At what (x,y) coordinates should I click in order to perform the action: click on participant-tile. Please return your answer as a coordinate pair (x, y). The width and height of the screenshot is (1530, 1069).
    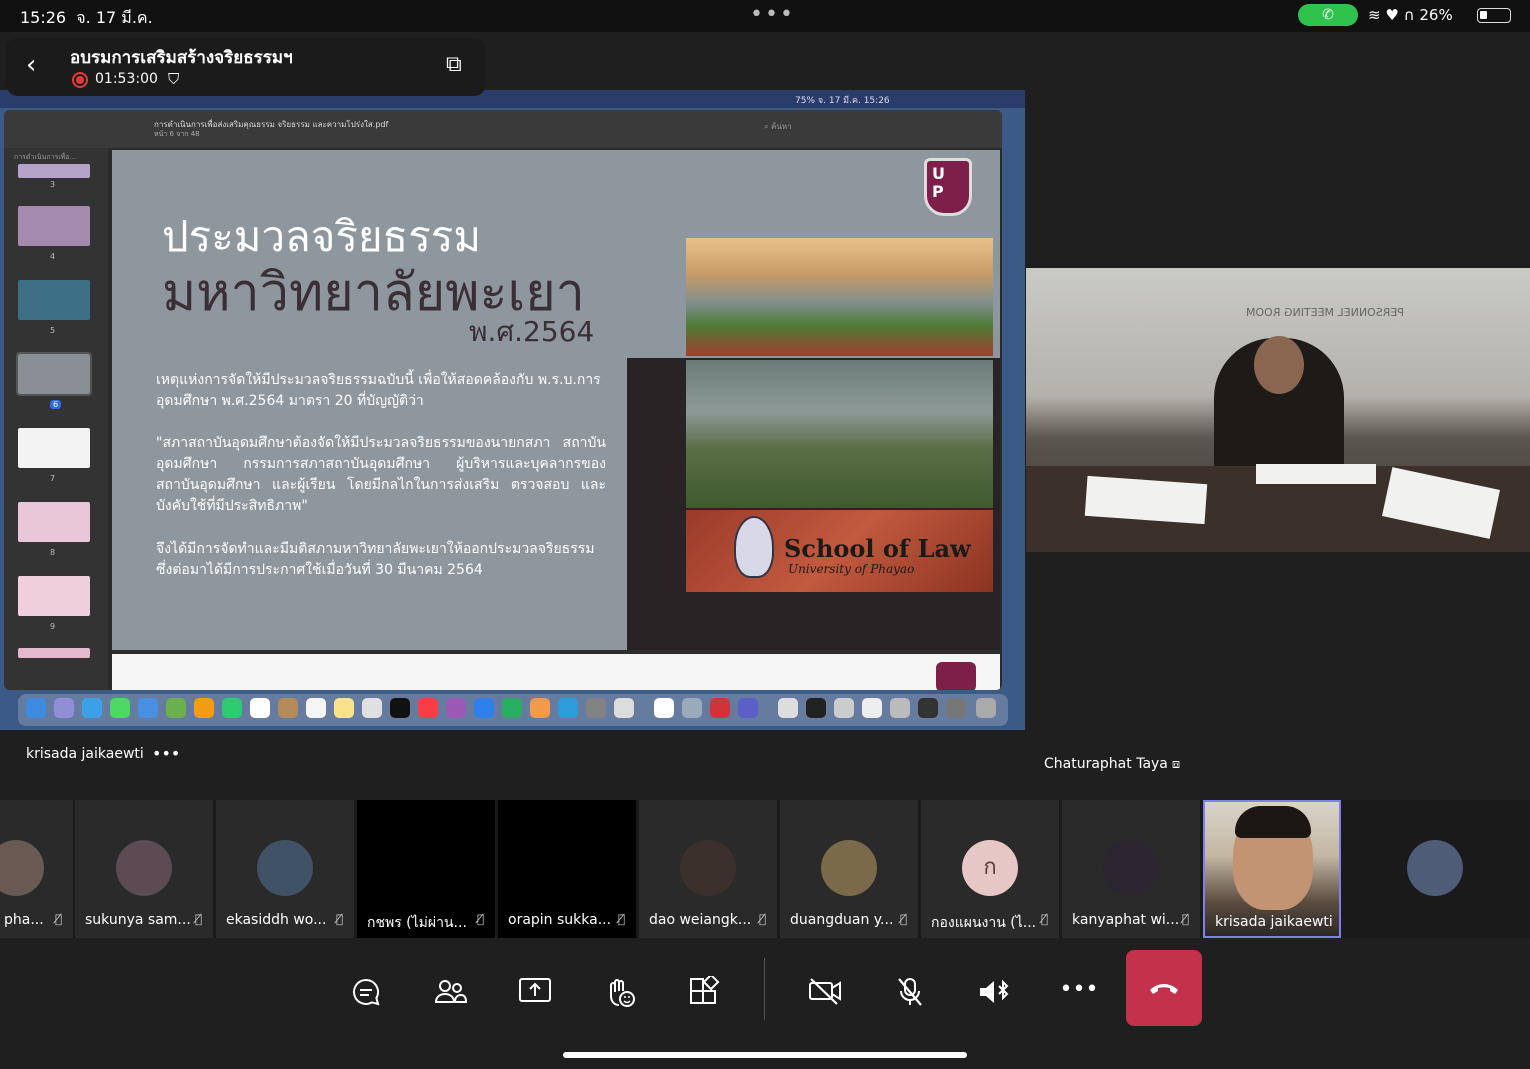
    Looking at the image, I should click on (1435, 869).